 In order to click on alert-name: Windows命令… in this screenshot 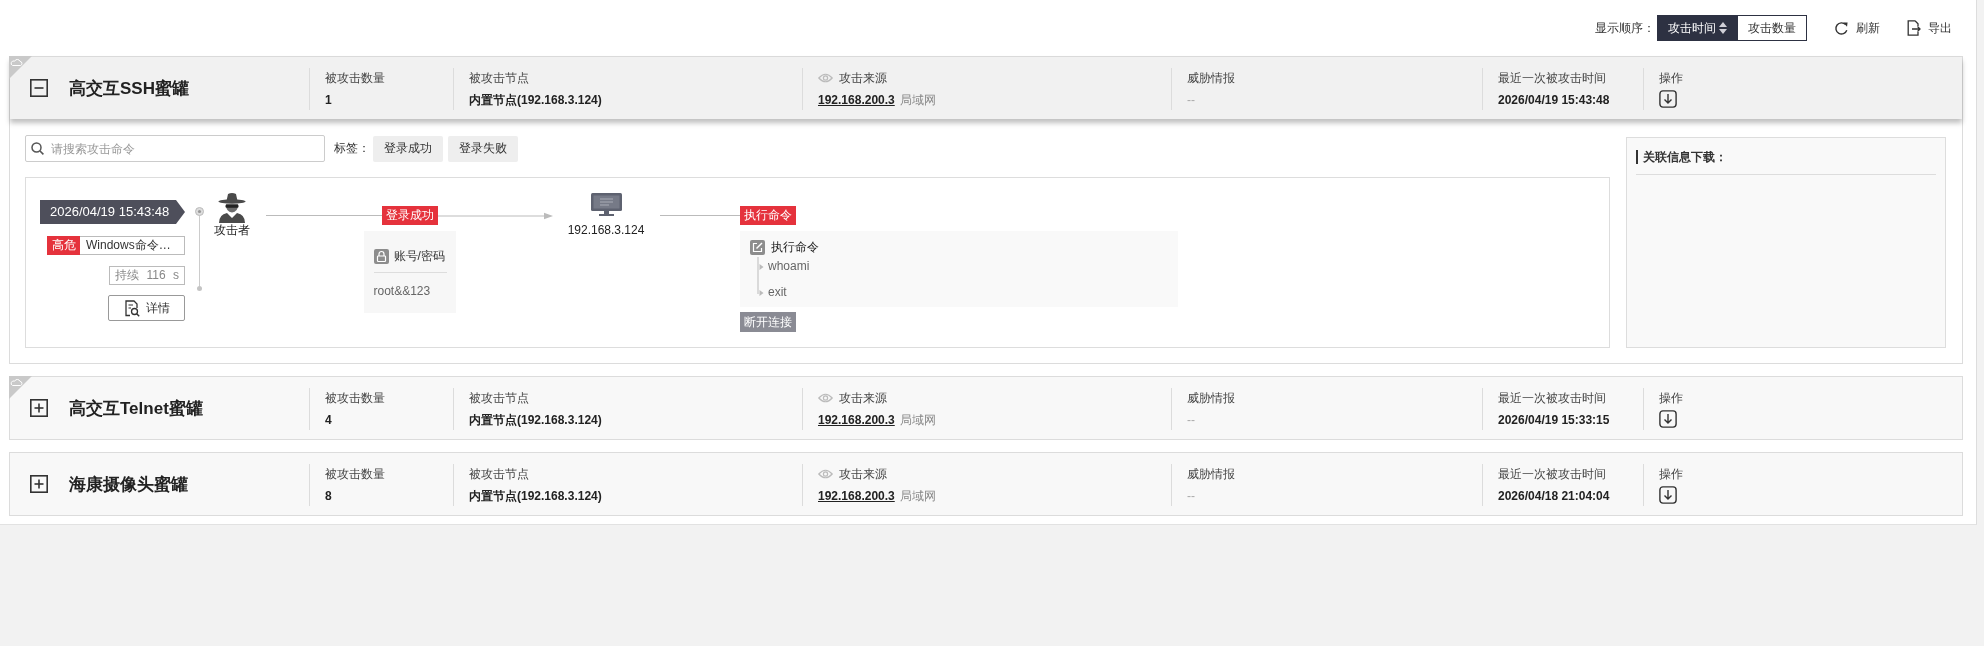, I will do `click(132, 245)`.